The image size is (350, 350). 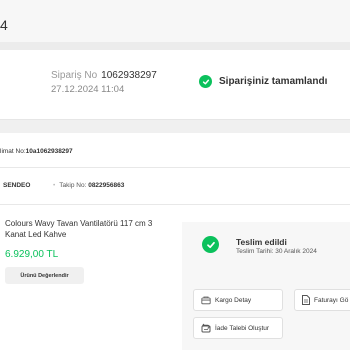 What do you see at coordinates (331, 300) in the screenshot?
I see `view-invoice-label: Faturayı Gö` at bounding box center [331, 300].